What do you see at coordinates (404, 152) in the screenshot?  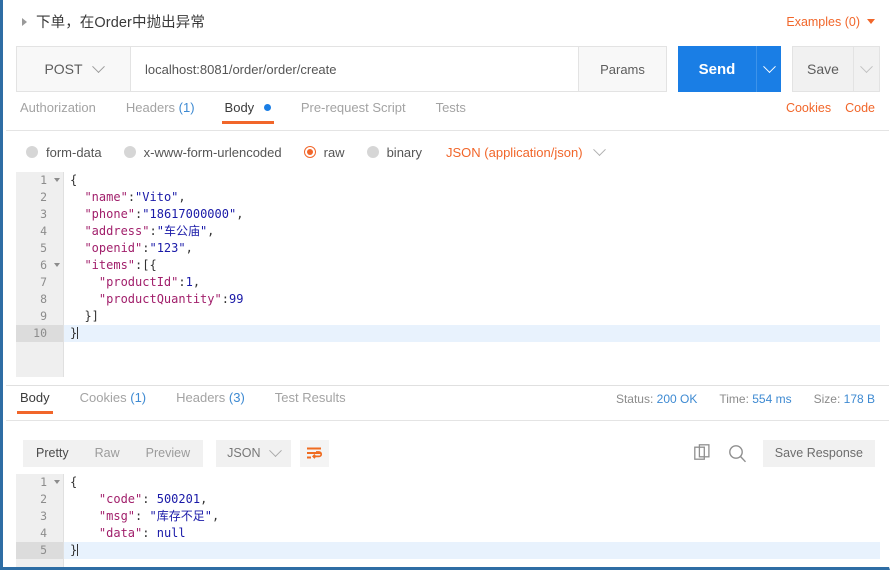 I see `option-label: binary` at bounding box center [404, 152].